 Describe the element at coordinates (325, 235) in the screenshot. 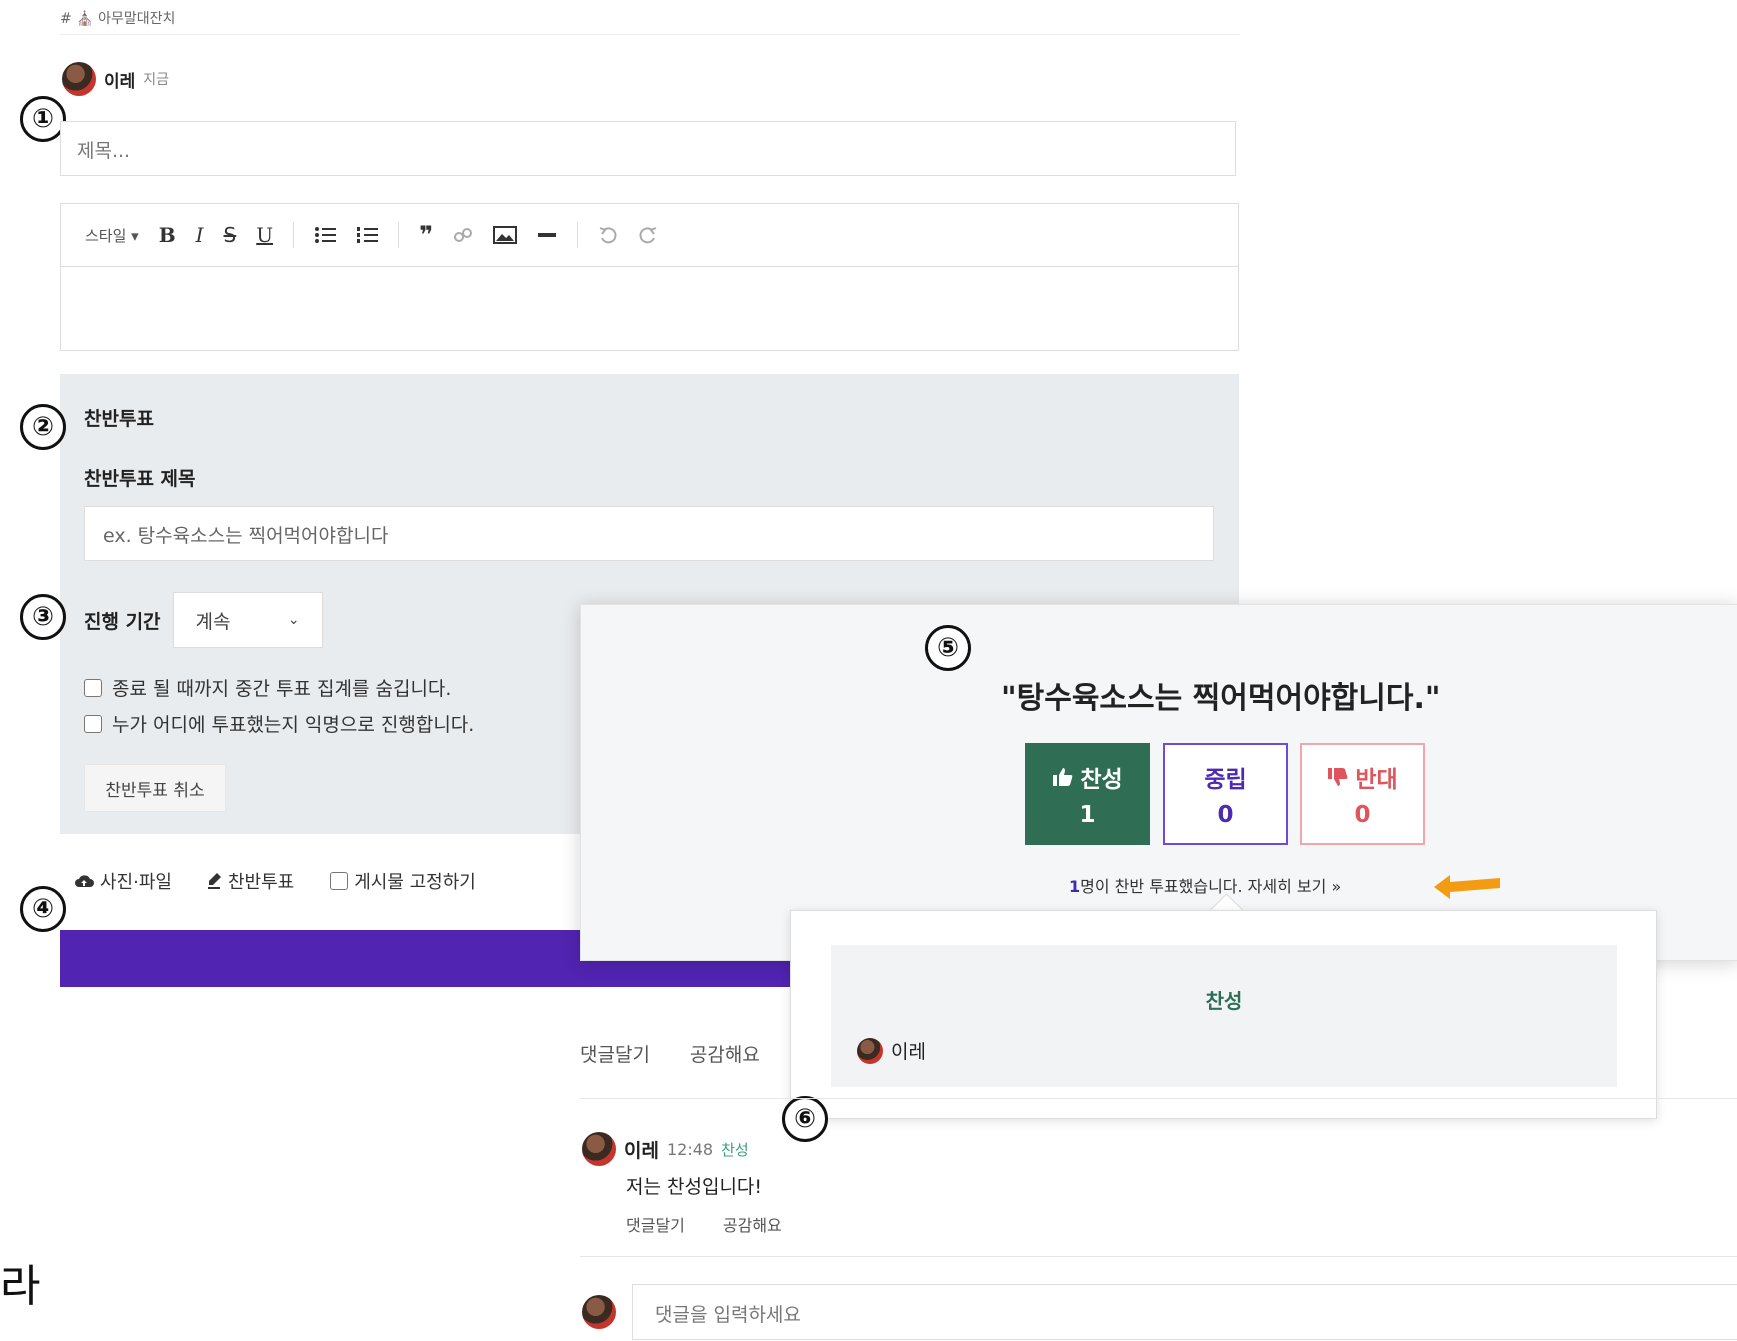

I see `bullet-list-icon` at that location.